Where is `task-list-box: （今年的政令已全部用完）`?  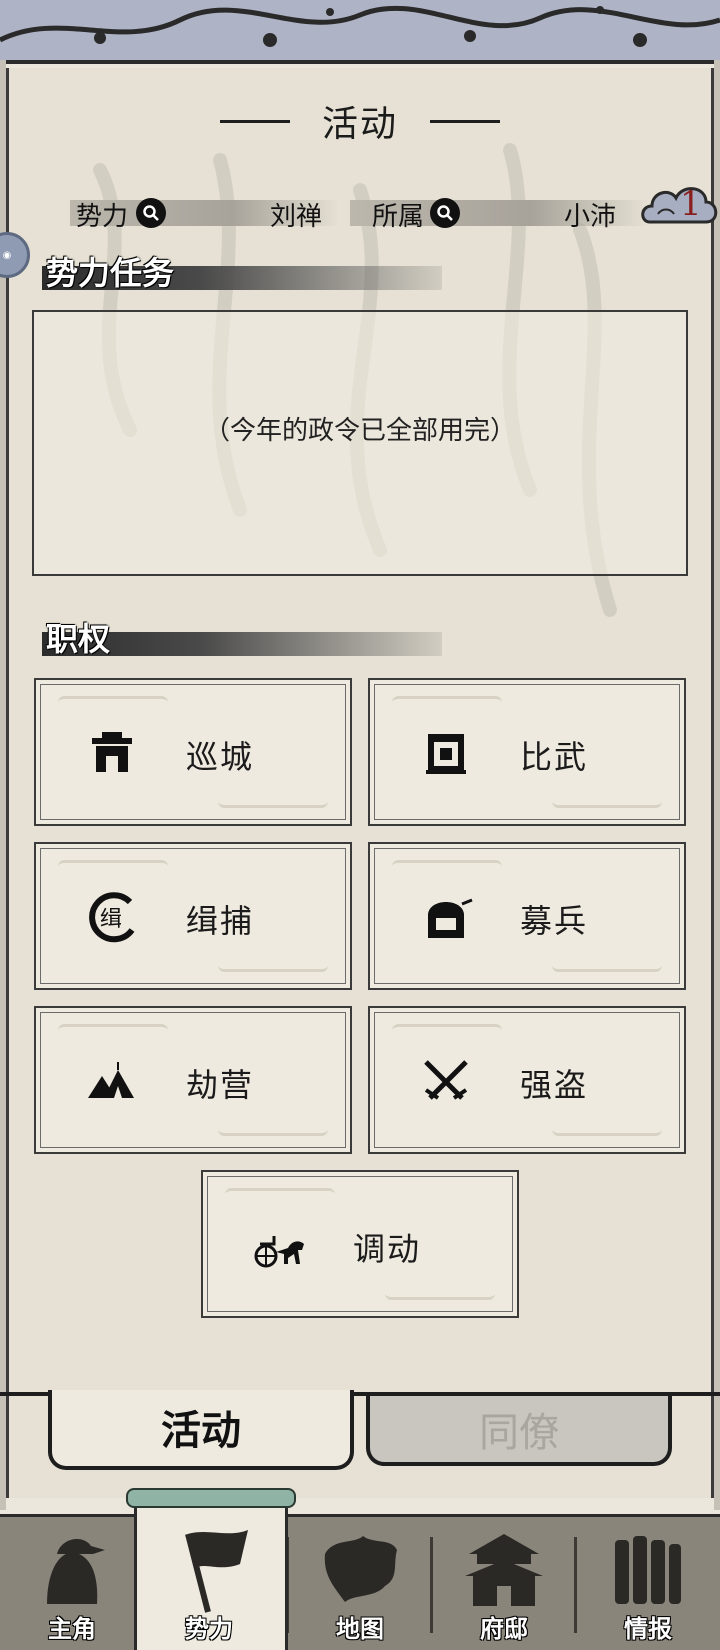 task-list-box: （今年的政令已全部用完） is located at coordinates (360, 443).